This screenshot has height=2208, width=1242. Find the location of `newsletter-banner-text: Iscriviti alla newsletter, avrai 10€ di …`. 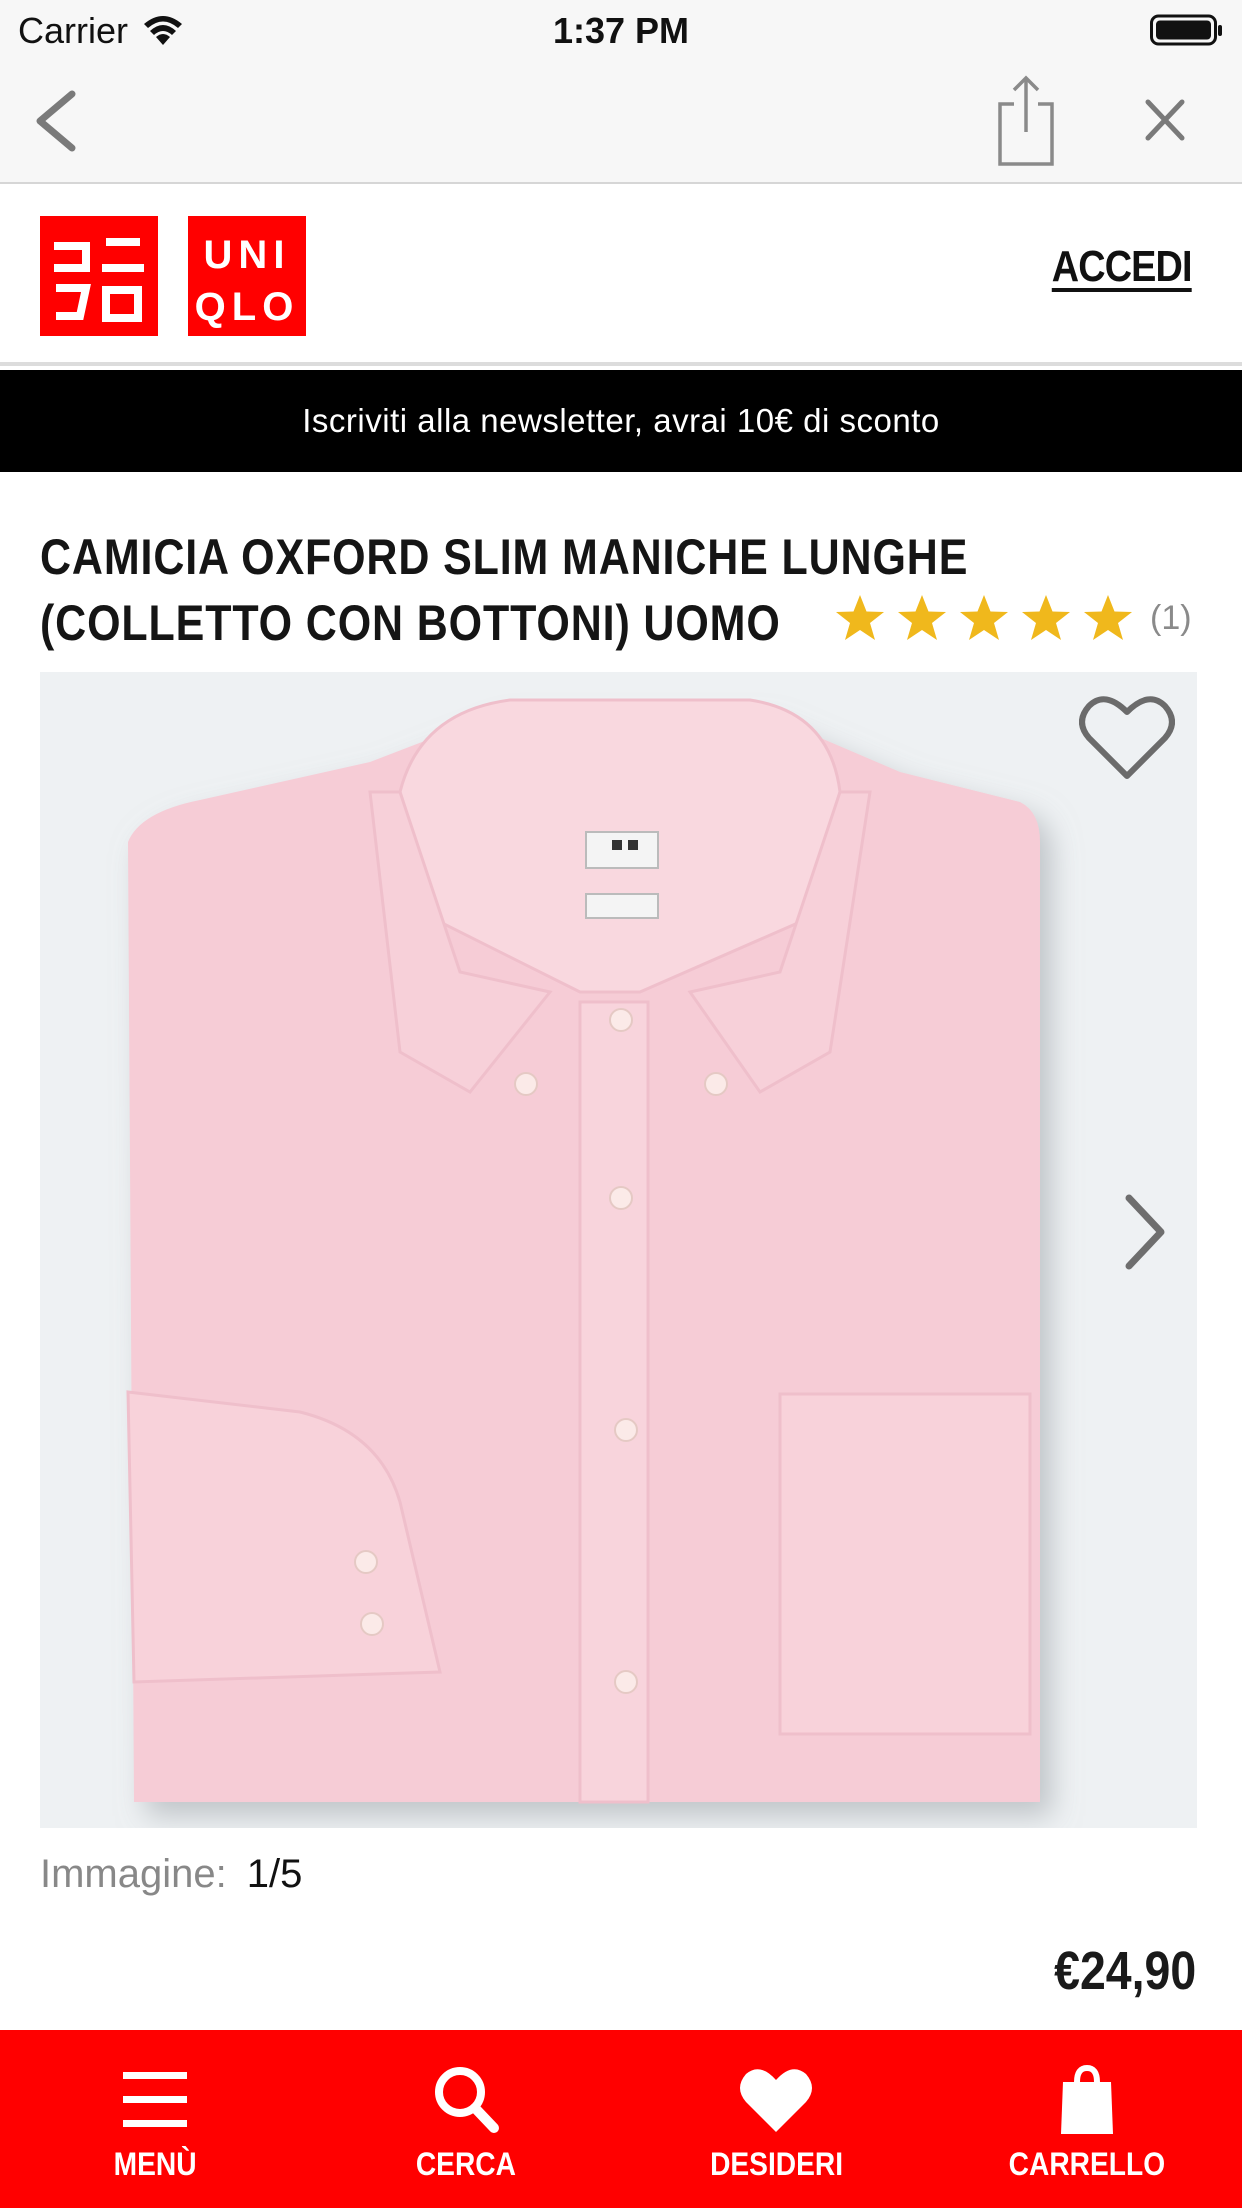

newsletter-banner-text: Iscriviti alla newsletter, avrai 10€ di … is located at coordinates (621, 420).